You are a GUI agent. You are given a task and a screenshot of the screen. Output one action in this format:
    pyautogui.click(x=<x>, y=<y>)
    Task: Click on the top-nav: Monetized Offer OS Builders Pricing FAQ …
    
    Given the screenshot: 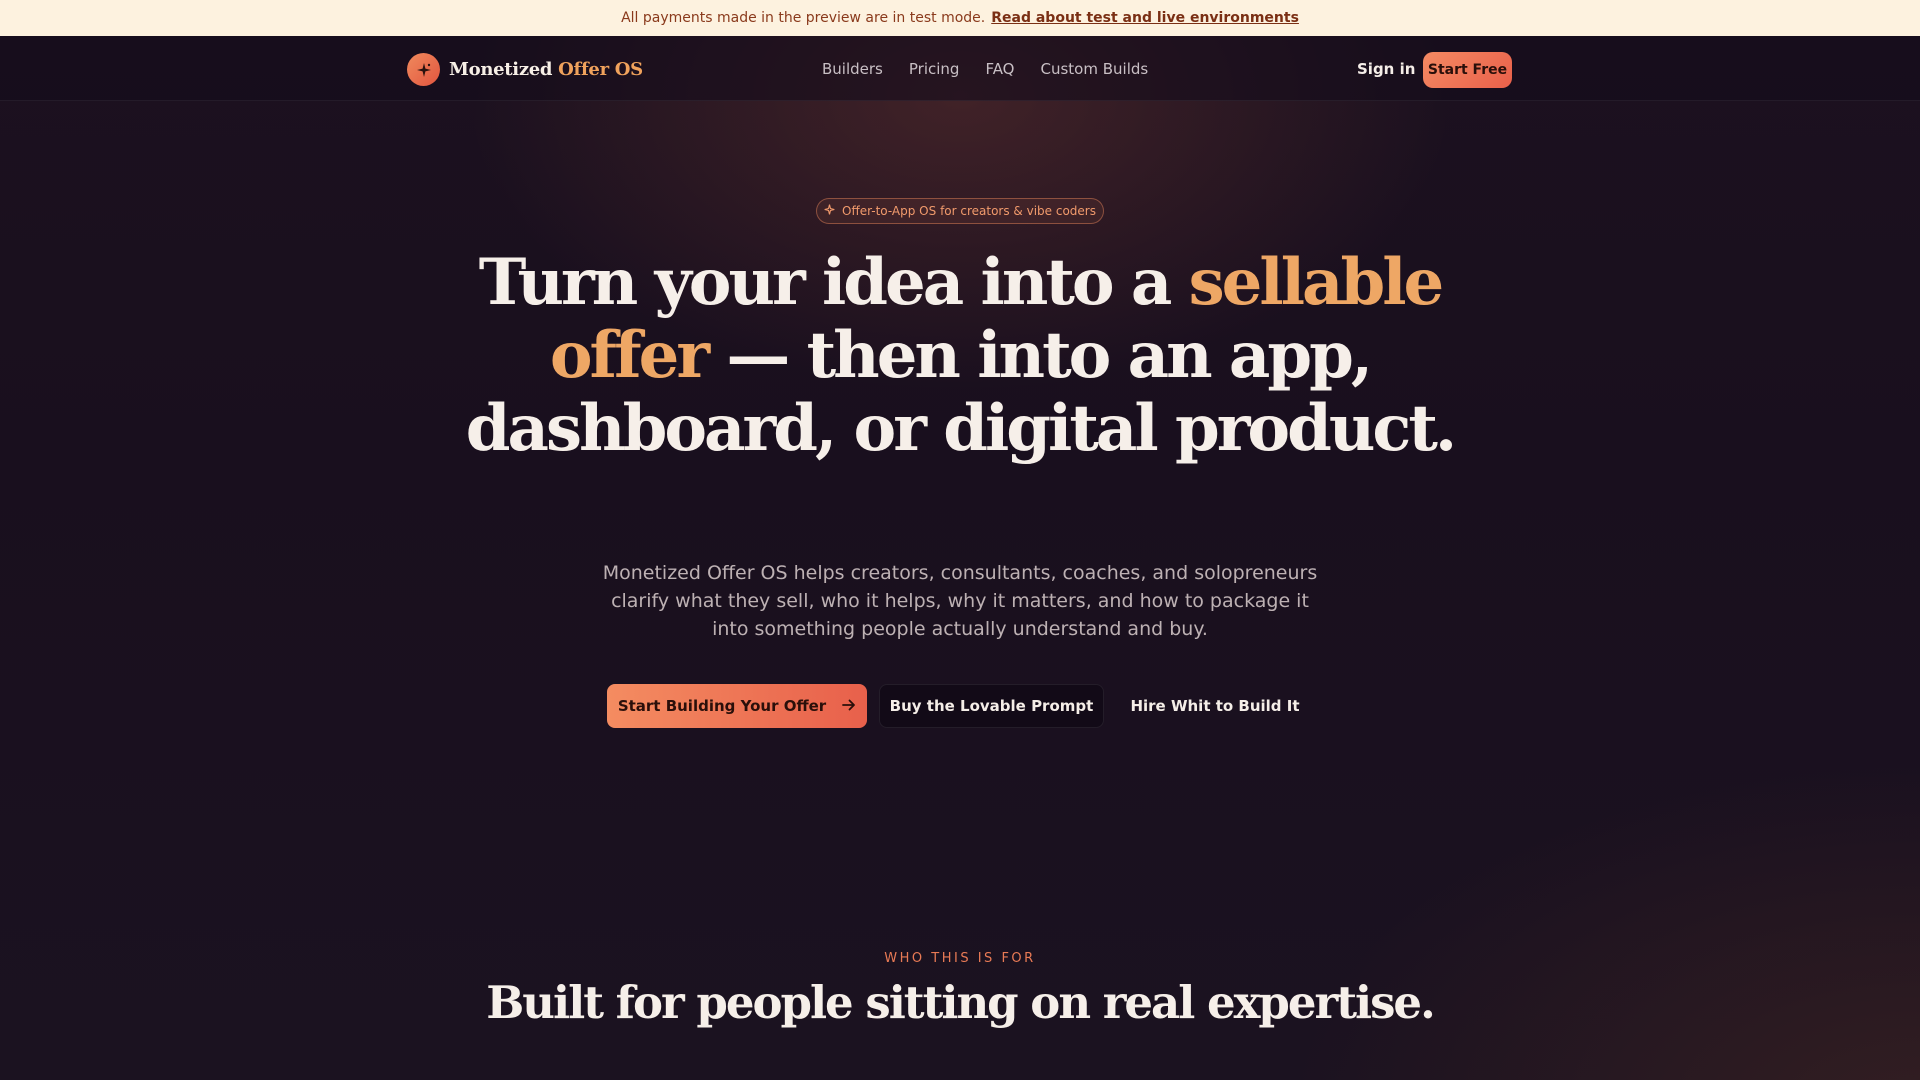 What is the action you would take?
    pyautogui.click(x=960, y=68)
    